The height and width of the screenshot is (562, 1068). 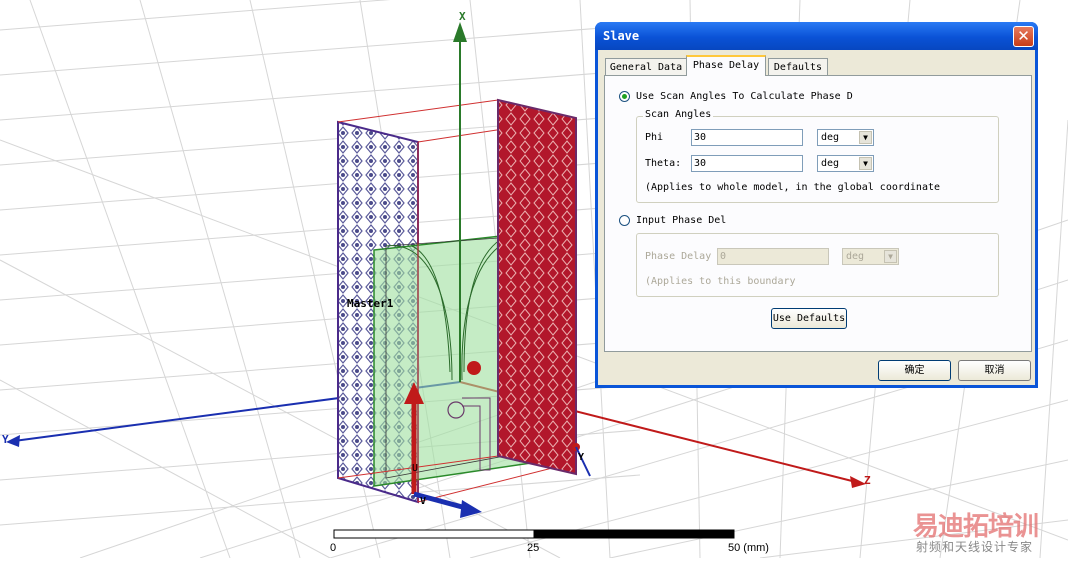 What do you see at coordinates (621, 36) in the screenshot?
I see `dialog-title: Slave` at bounding box center [621, 36].